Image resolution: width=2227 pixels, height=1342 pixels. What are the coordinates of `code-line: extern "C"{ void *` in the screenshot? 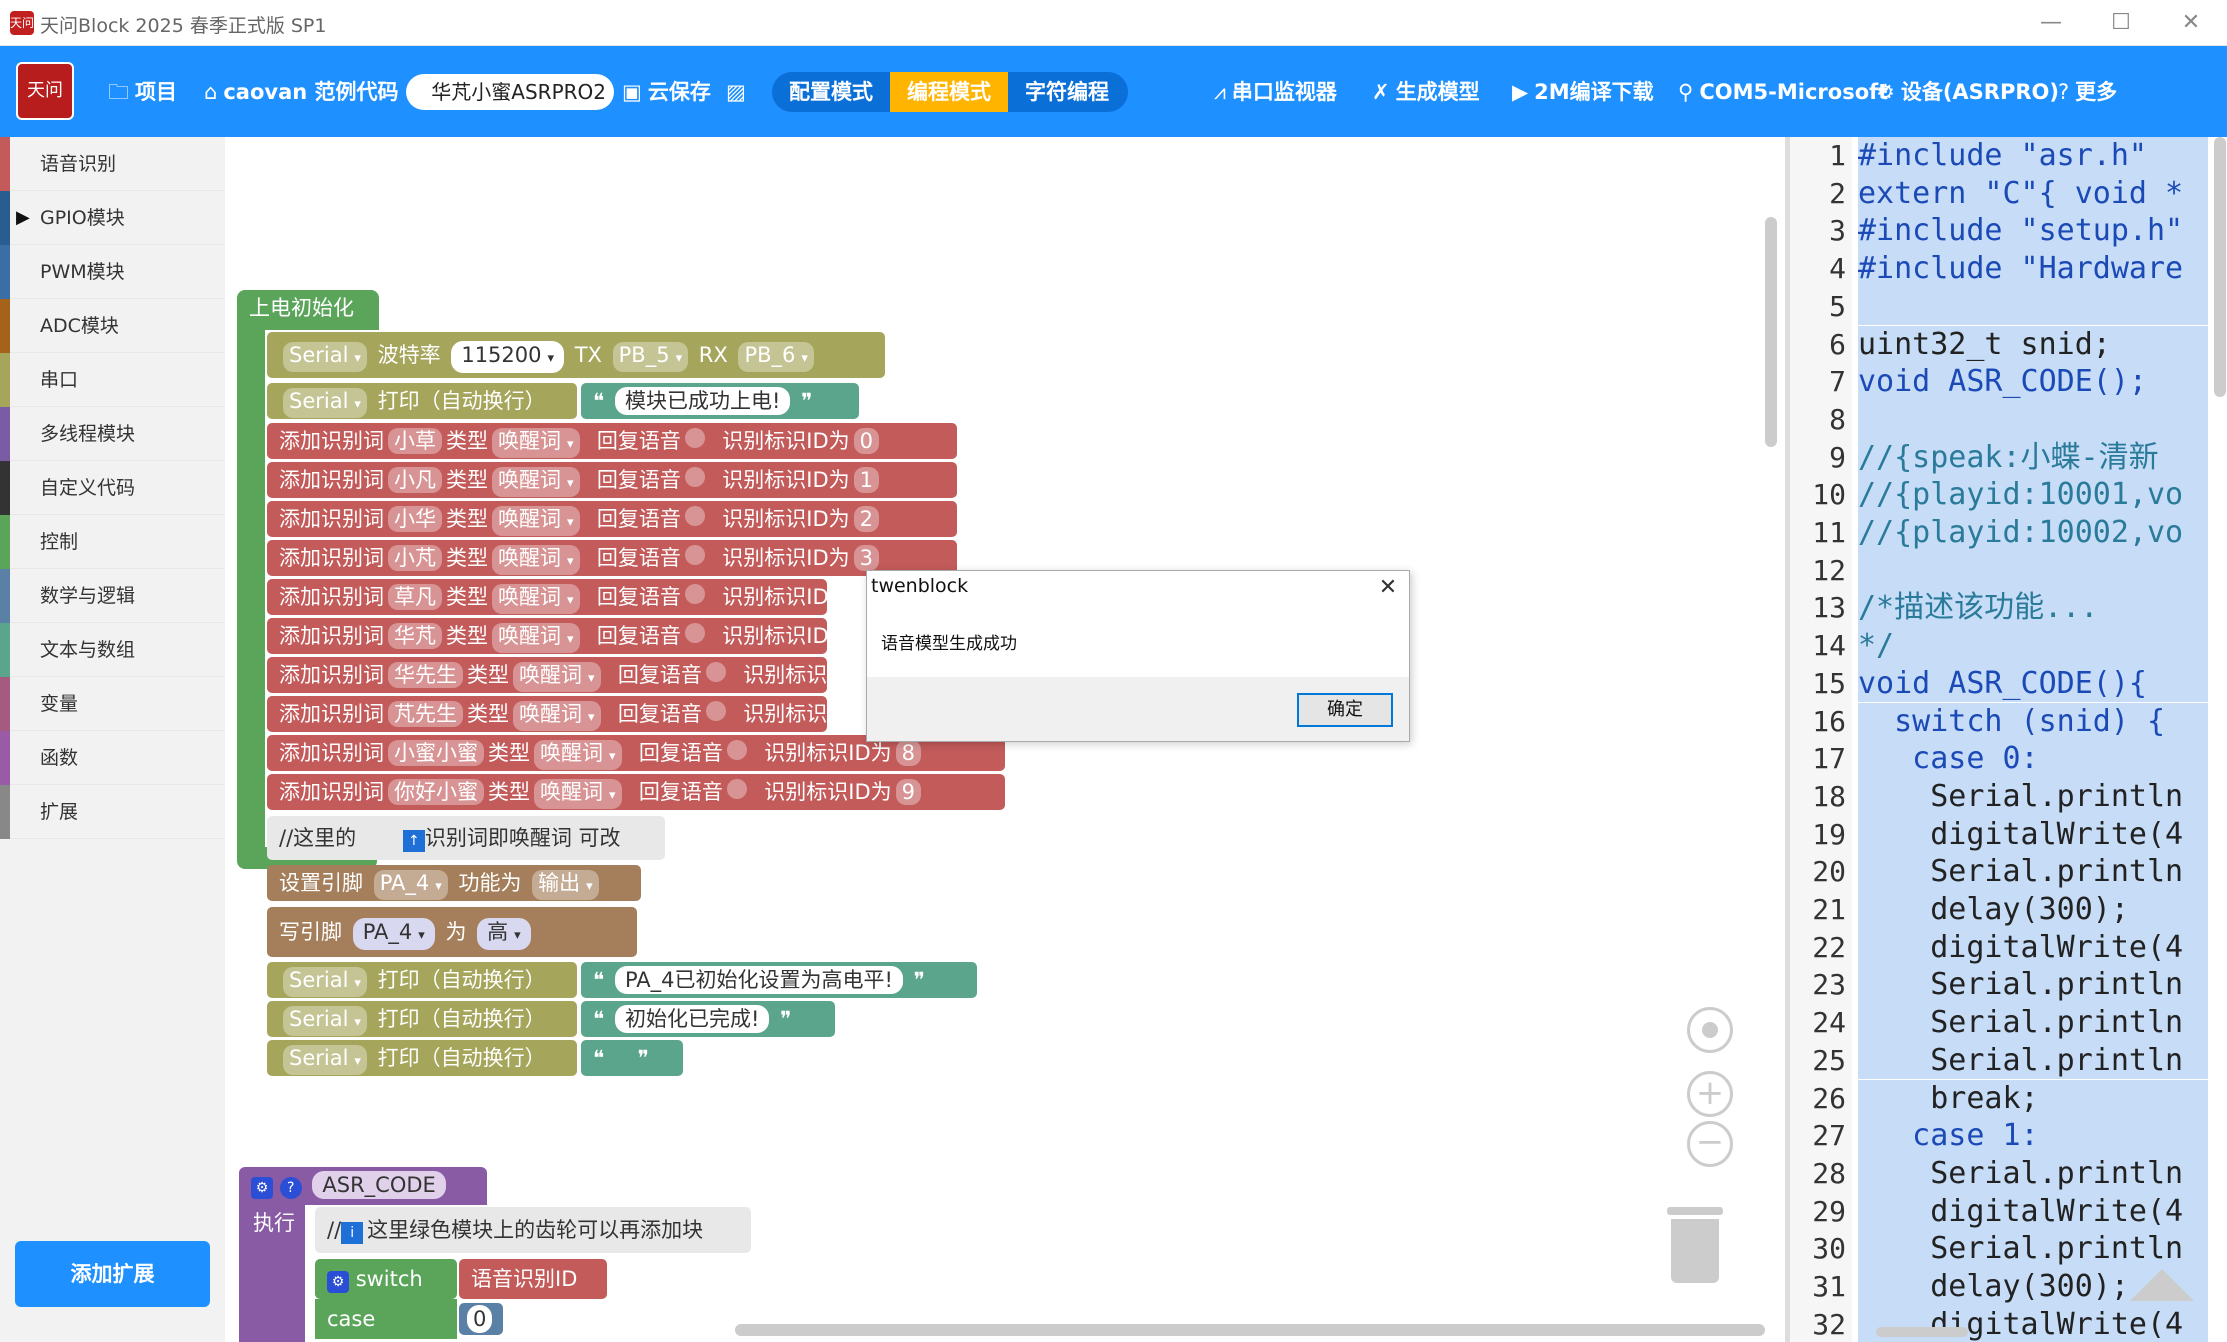 It's located at (2033, 193).